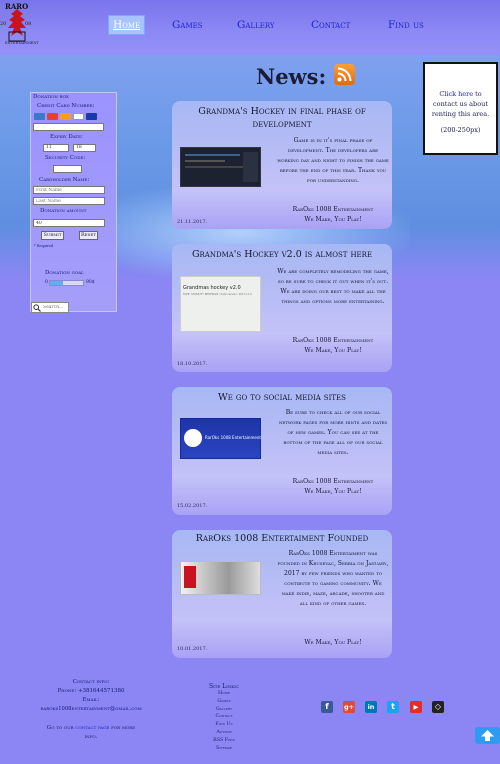 The width and height of the screenshot is (500, 764). I want to click on thumb-title: Grandmas hockey v2.0, so click(212, 288).